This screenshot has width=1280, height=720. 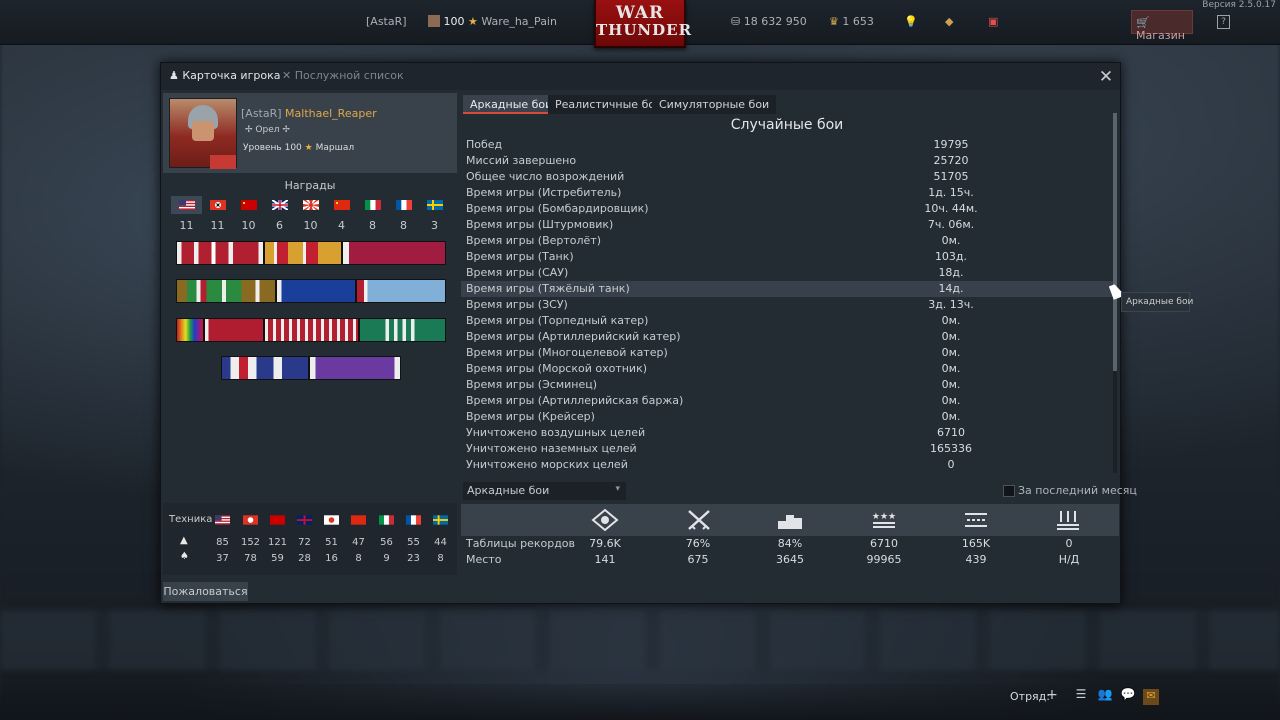 I want to click on podium-icon, so click(x=790, y=520).